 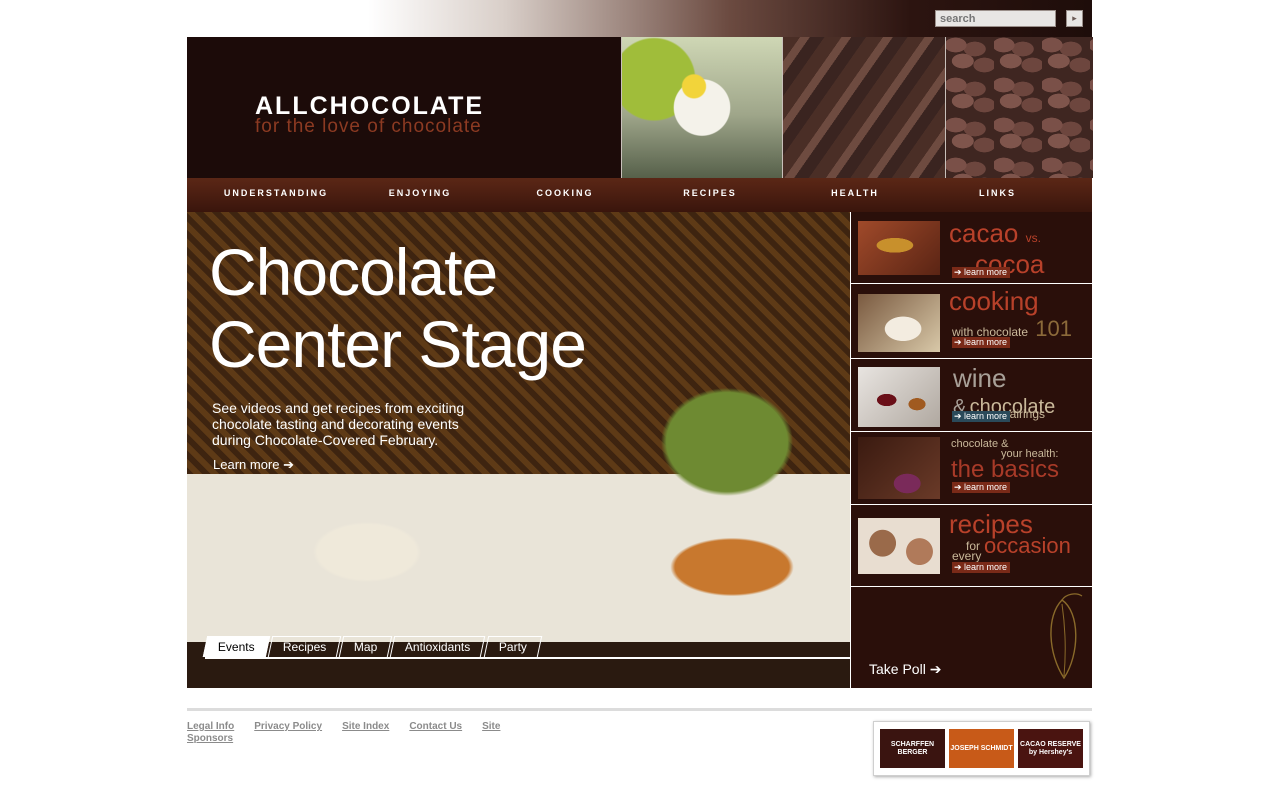 I want to click on health-thumbnail, so click(x=899, y=468).